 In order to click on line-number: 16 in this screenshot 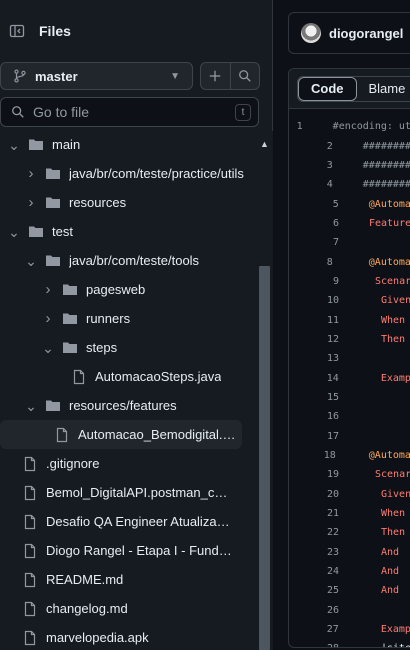, I will do `click(314, 416)`.